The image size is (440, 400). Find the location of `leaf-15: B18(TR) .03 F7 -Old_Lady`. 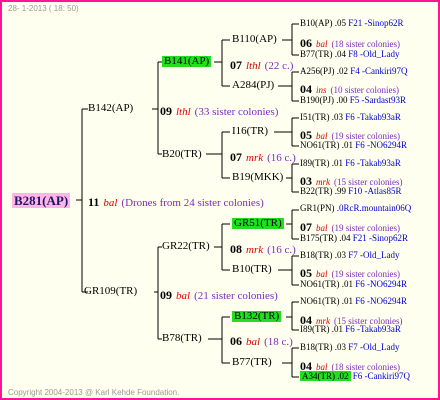

leaf-15: B18(TR) .03 F7 -Old_Lady is located at coordinates (350, 347).